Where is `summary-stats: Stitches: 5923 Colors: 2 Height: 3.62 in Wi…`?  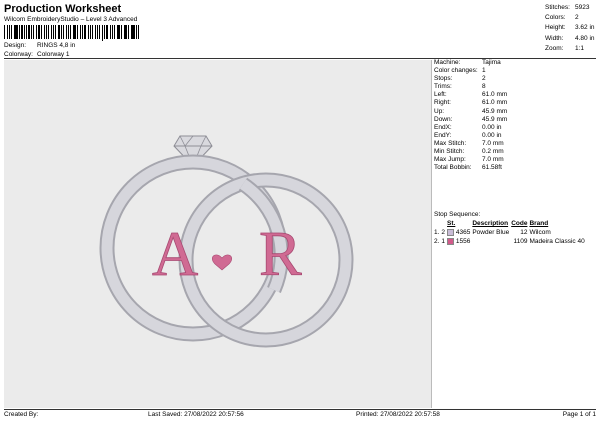 summary-stats: Stitches: 5923 Colors: 2 Height: 3.62 in Wi… is located at coordinates (570, 28).